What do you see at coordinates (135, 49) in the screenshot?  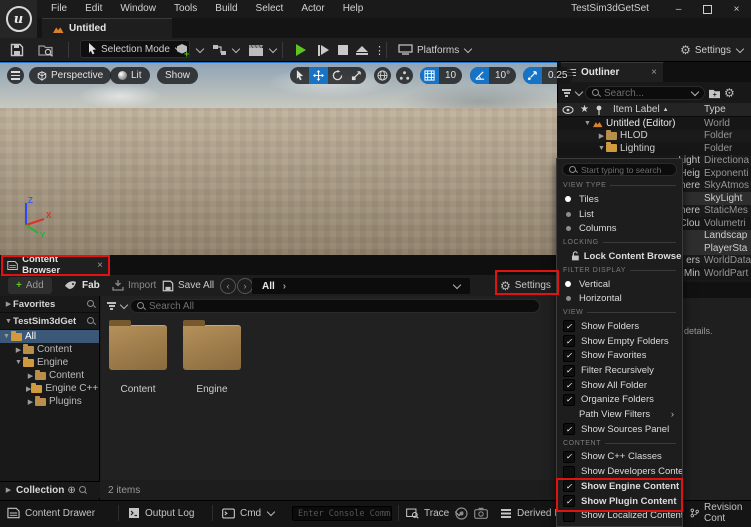 I see `selection-mode-dropdown: Selection Mode` at bounding box center [135, 49].